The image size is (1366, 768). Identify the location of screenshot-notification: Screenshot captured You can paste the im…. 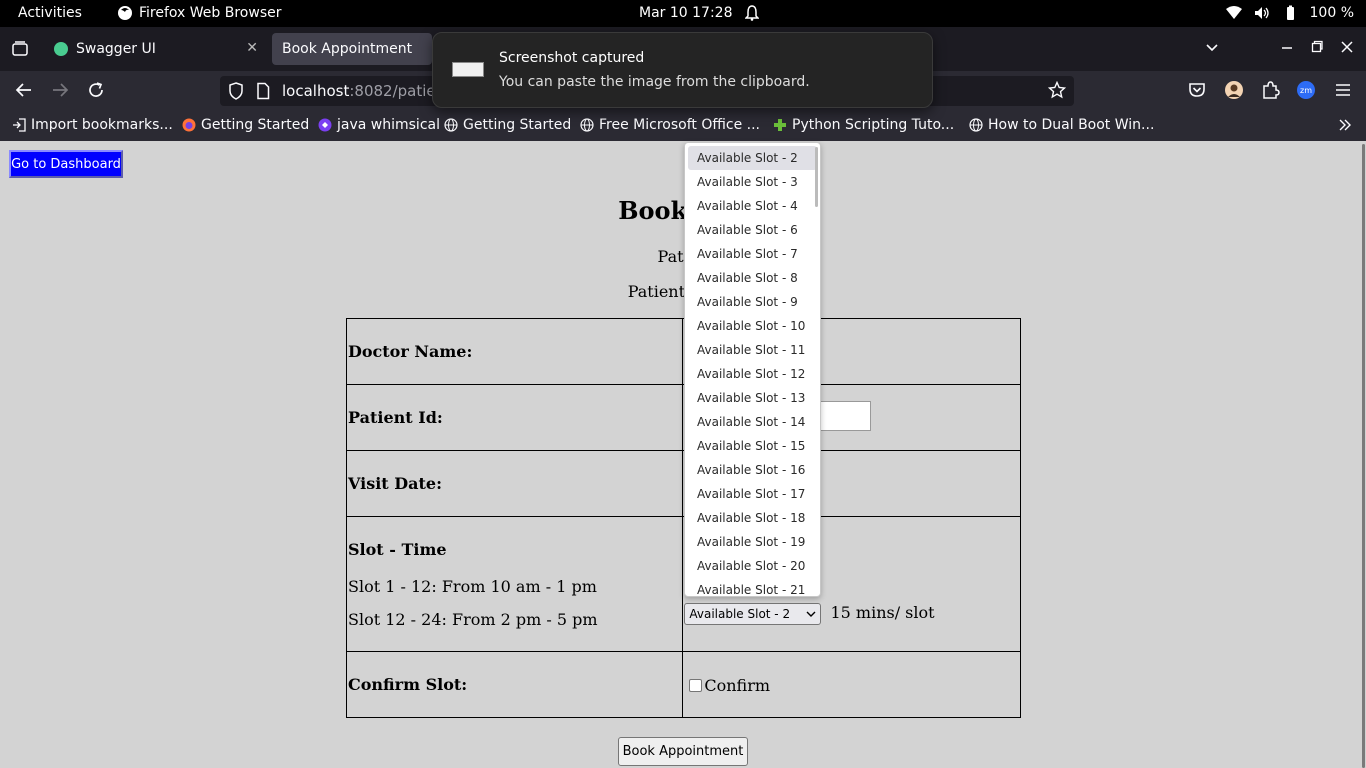
(682, 70).